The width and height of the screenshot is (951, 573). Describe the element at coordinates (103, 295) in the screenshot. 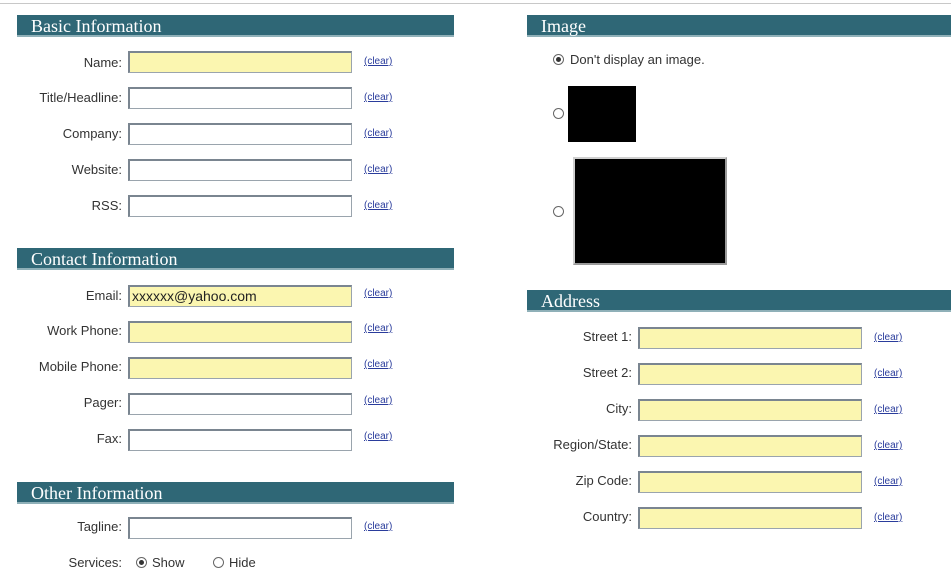

I see `email-label: Email:` at that location.